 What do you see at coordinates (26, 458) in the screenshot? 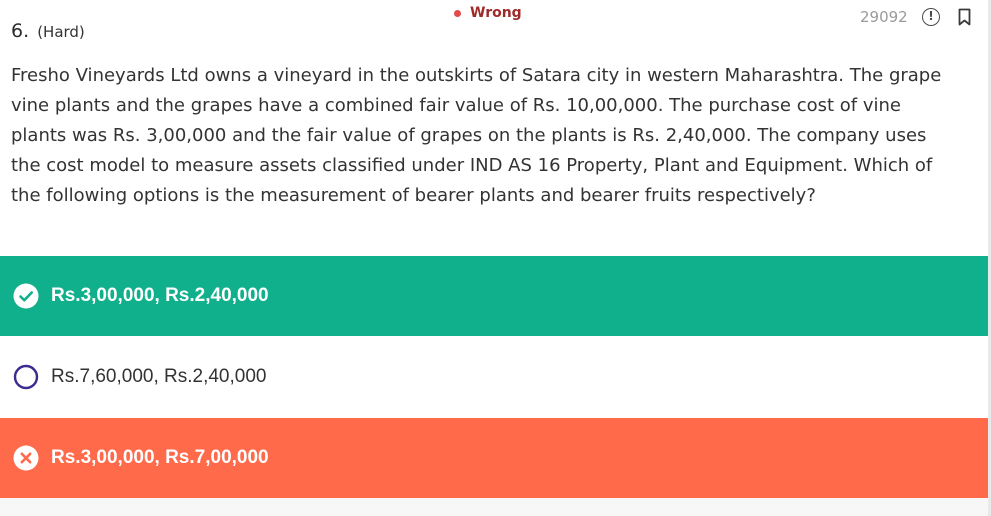
I see `cross-circle-icon` at bounding box center [26, 458].